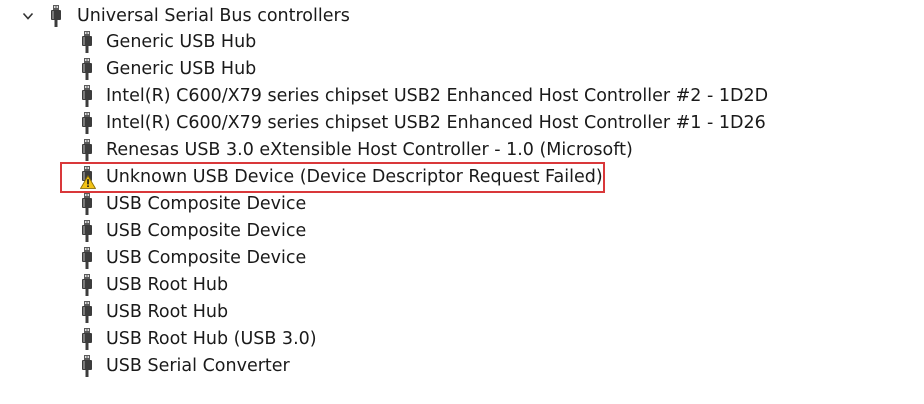 The image size is (924, 404). What do you see at coordinates (28, 16) in the screenshot?
I see `chevron-down-icon` at bounding box center [28, 16].